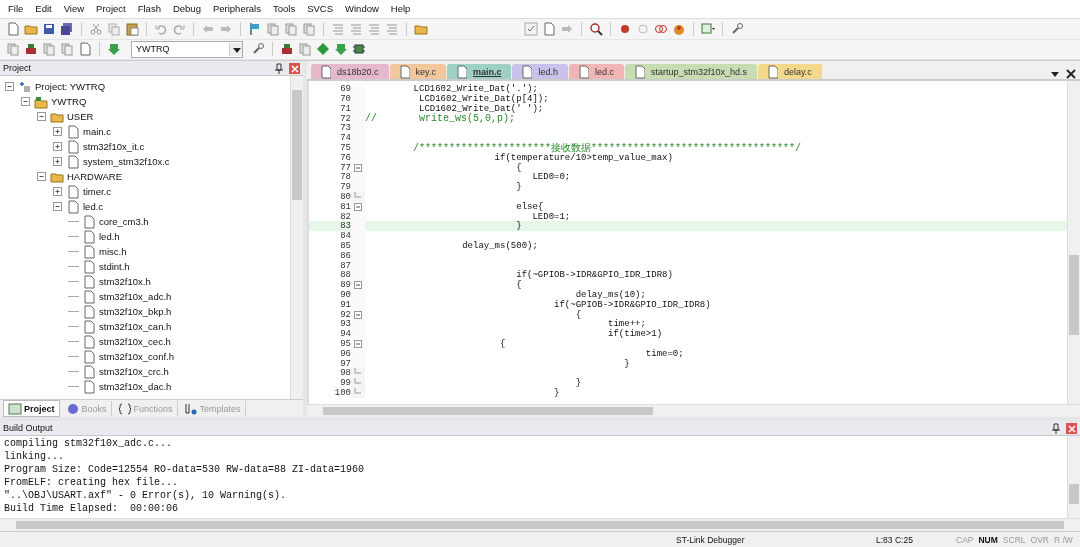 Image resolution: width=1080 pixels, height=547 pixels. Describe the element at coordinates (529, 206) in the screenshot. I see `code-line: else{` at that location.